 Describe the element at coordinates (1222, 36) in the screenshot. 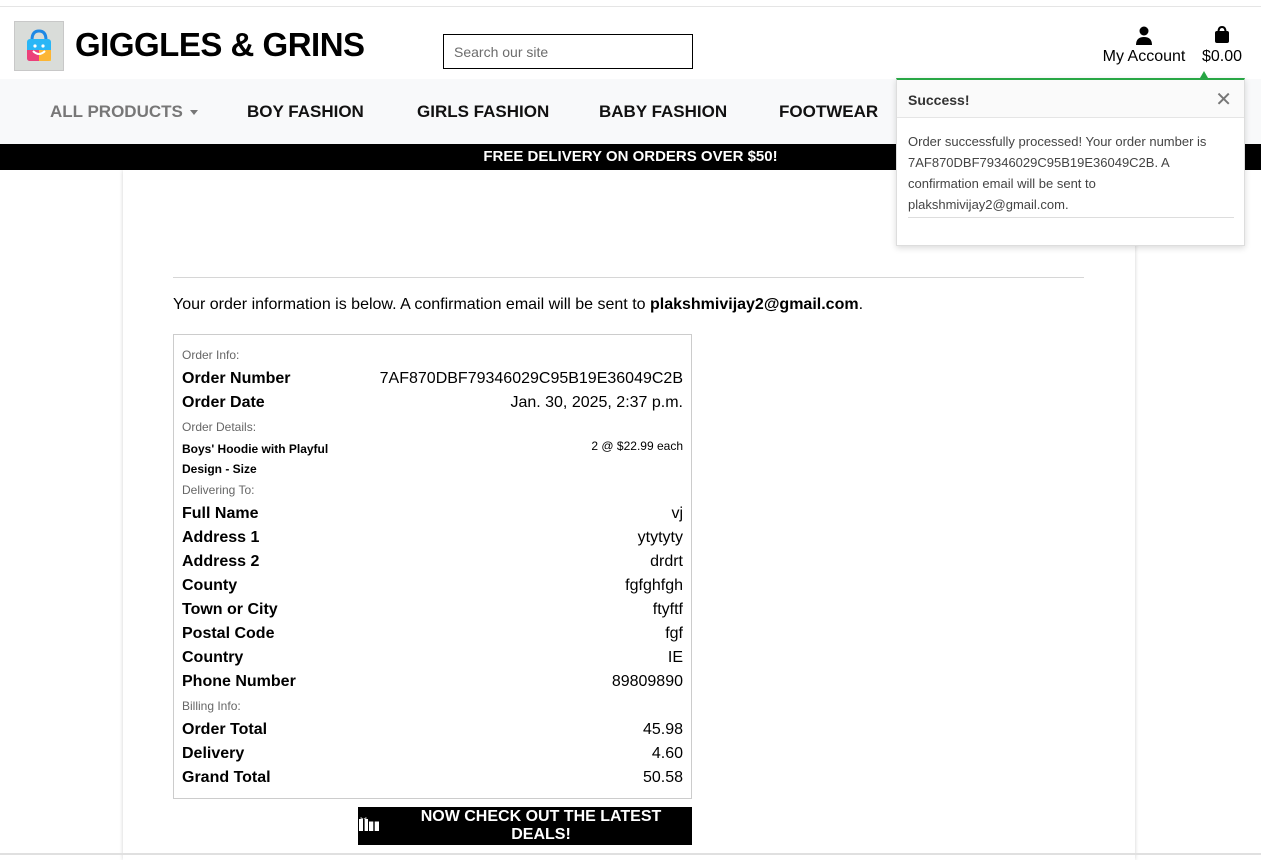

I see `shopping-bag-icon` at that location.